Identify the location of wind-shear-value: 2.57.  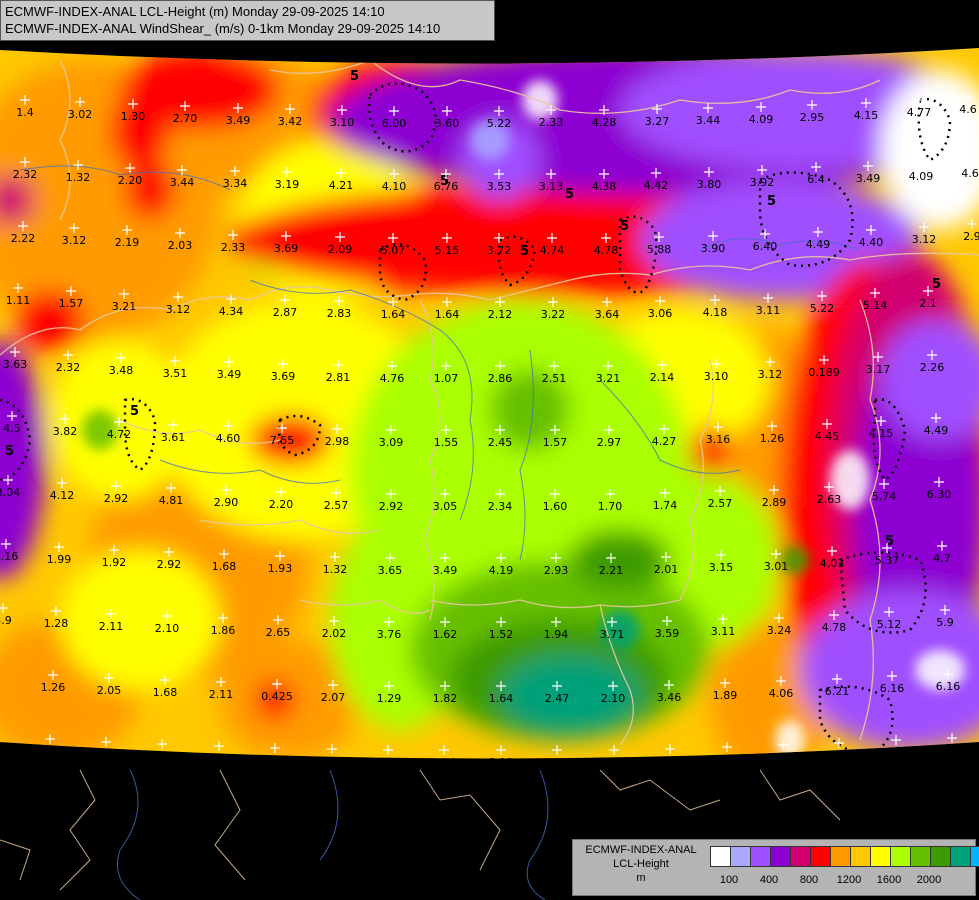
(720, 503).